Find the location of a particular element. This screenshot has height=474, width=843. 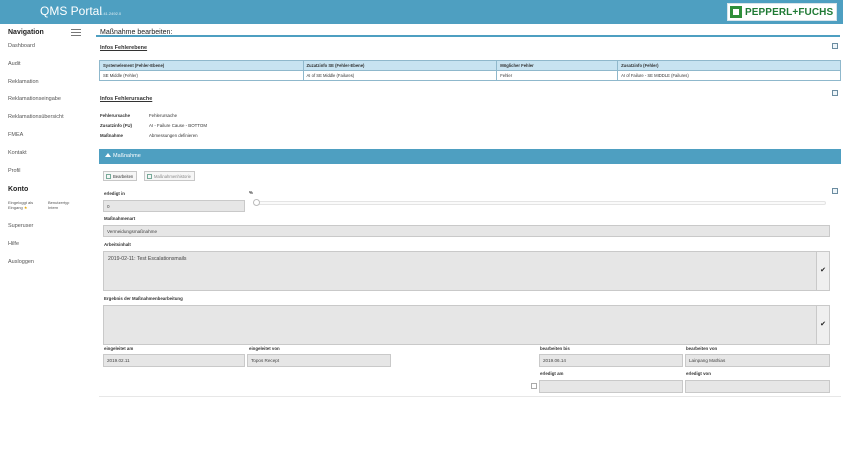

sidebar-item-reklamationsuebersicht: Reklamationsübersicht is located at coordinates (36, 117).